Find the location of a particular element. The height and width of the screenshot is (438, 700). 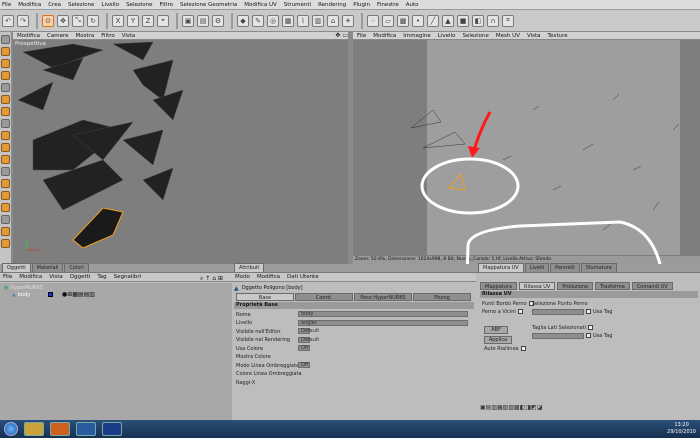

attribute-label: Livello is located at coordinates (244, 323).